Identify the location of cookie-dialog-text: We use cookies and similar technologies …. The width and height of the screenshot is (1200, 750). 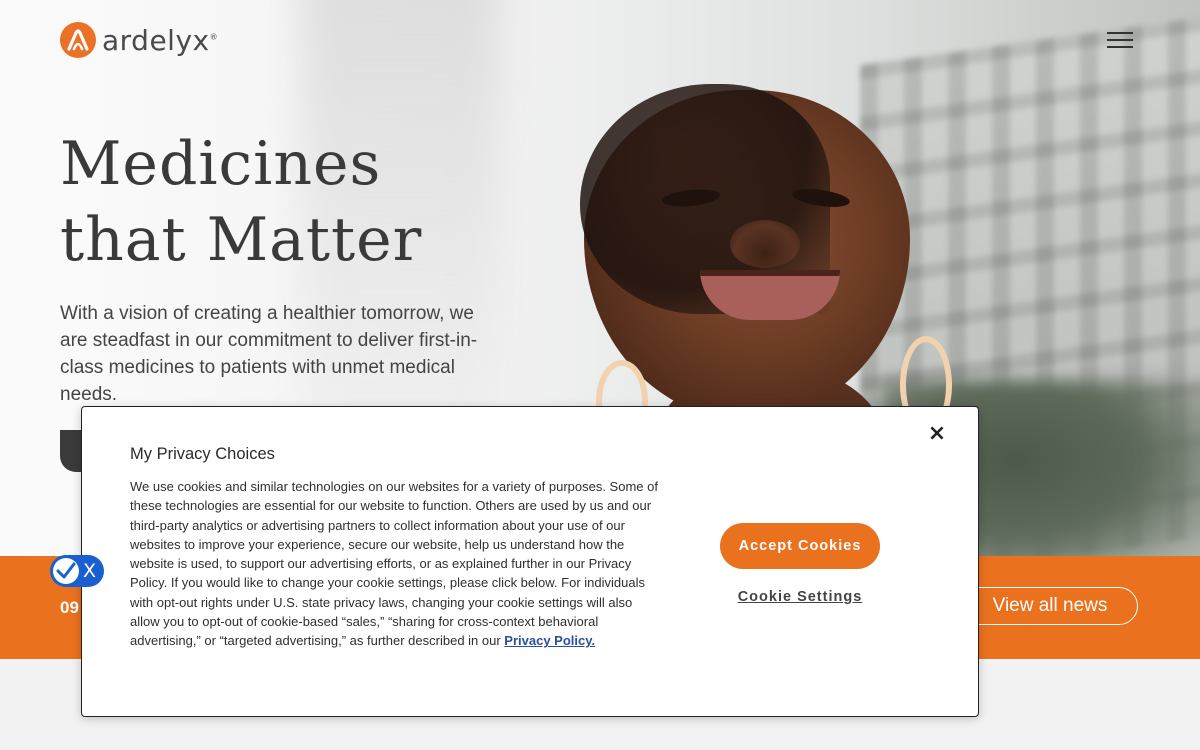
(395, 564).